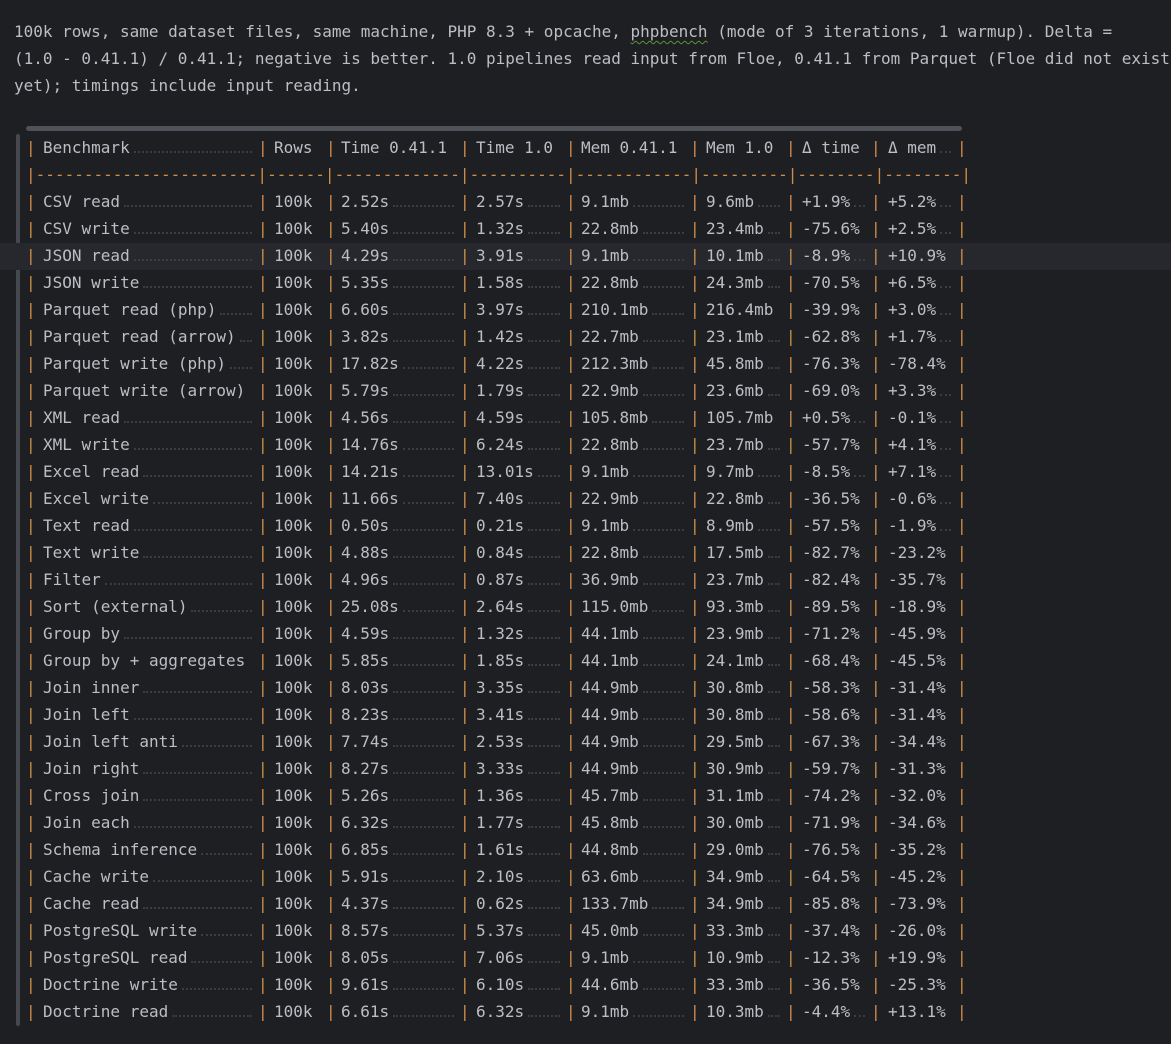 This screenshot has height=1044, width=1171. Describe the element at coordinates (740, 417) in the screenshot. I see `table-cell: 105.7mb` at that location.